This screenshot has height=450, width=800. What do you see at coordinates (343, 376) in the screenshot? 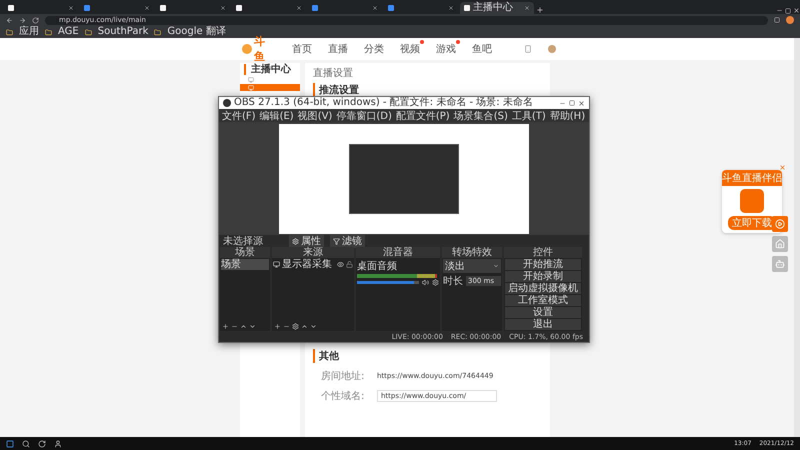
I see `field-label: 房间地址:` at bounding box center [343, 376].